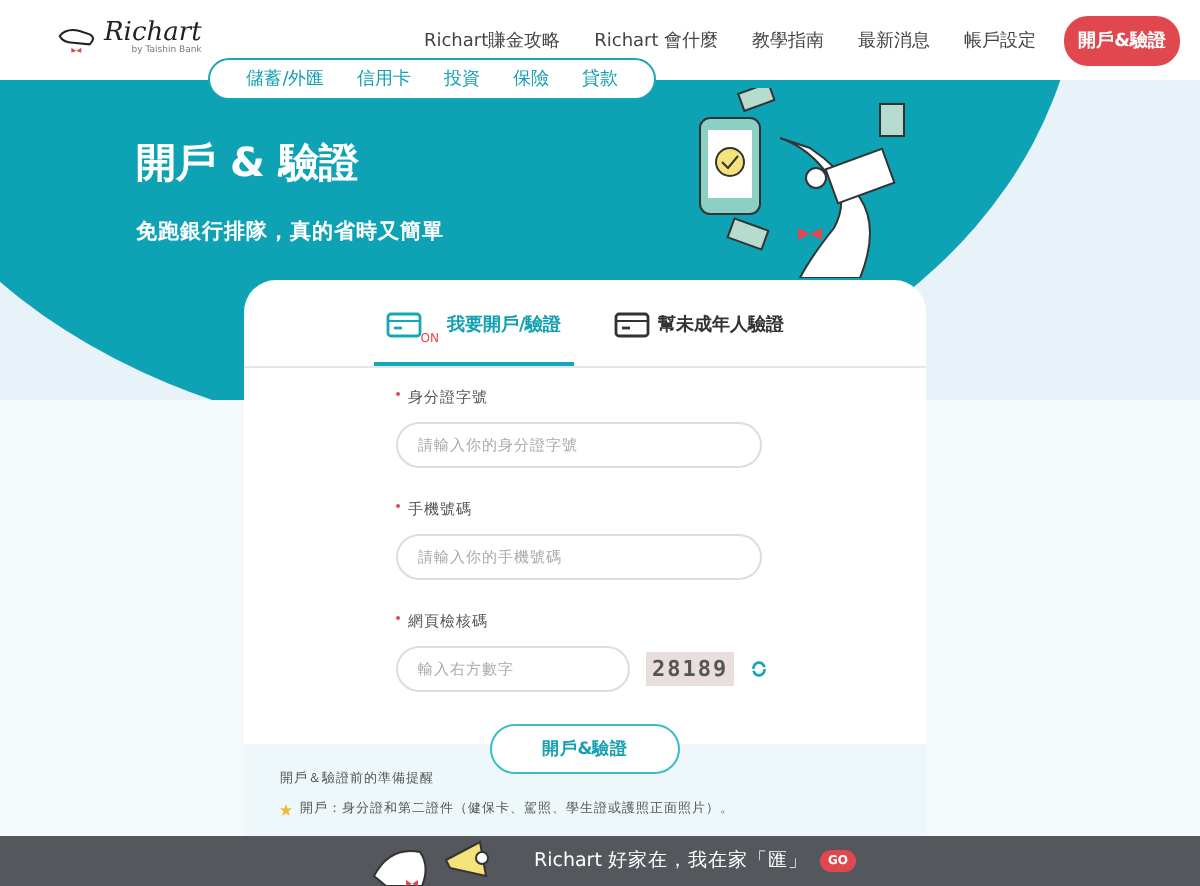  Describe the element at coordinates (1000, 40) in the screenshot. I see `nav-link: 帳戶設定` at that location.